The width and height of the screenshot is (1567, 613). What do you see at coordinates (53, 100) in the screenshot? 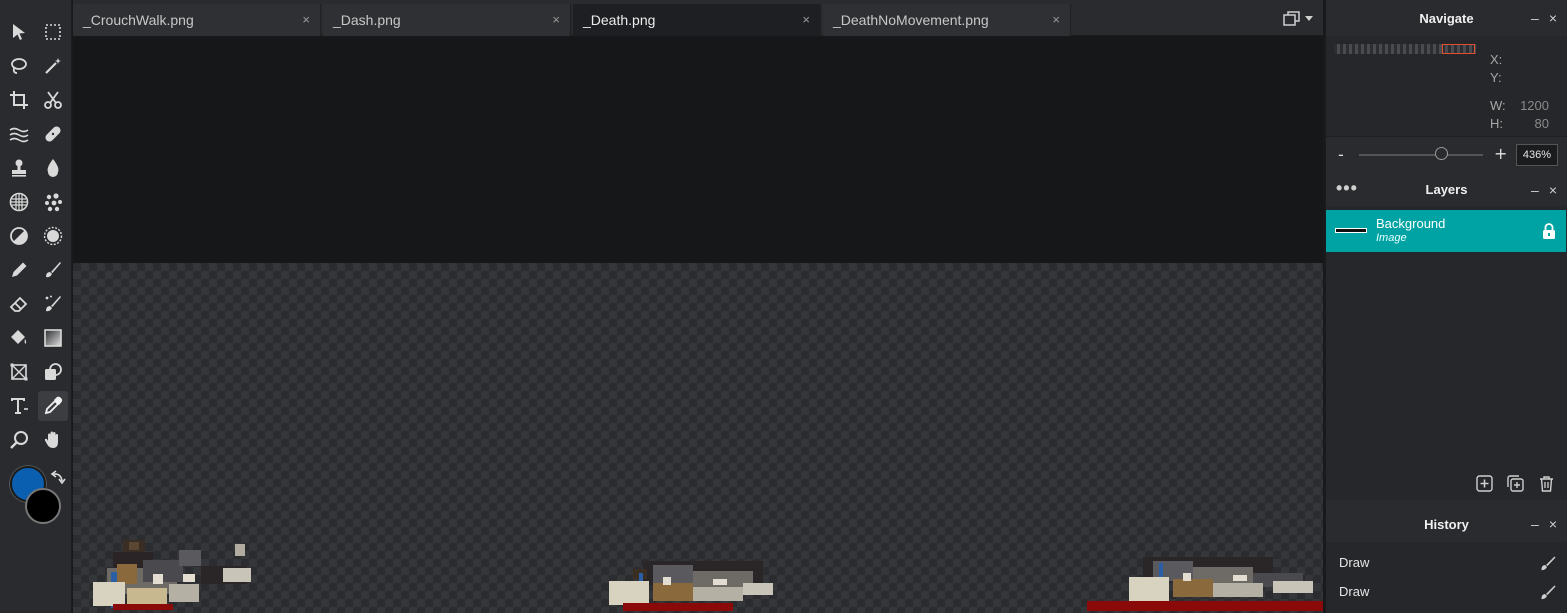
I see `cut-icon` at bounding box center [53, 100].